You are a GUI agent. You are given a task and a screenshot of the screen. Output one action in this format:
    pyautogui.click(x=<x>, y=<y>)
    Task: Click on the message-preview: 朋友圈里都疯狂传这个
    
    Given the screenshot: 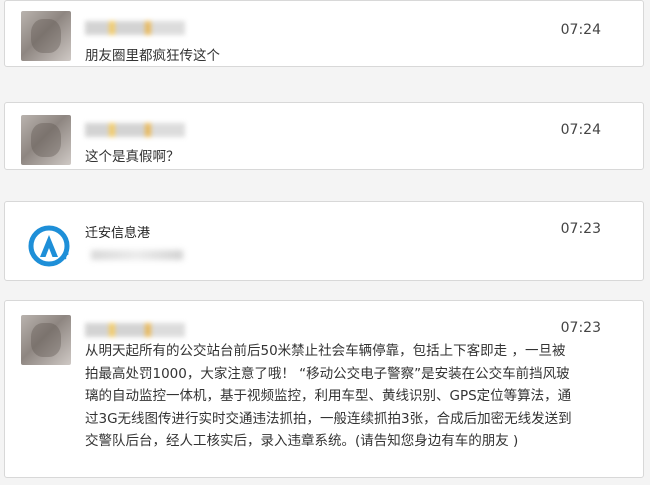 What is the action you would take?
    pyautogui.click(x=152, y=56)
    